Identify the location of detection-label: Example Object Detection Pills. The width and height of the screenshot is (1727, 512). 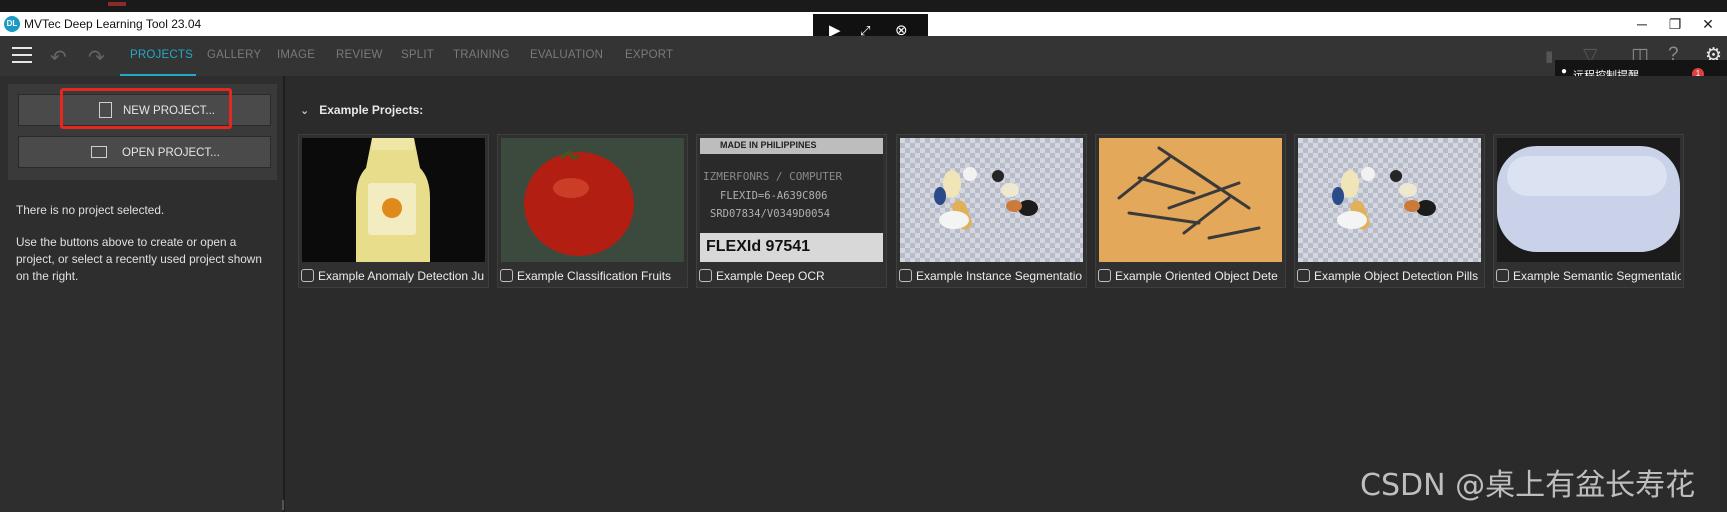
(1396, 276).